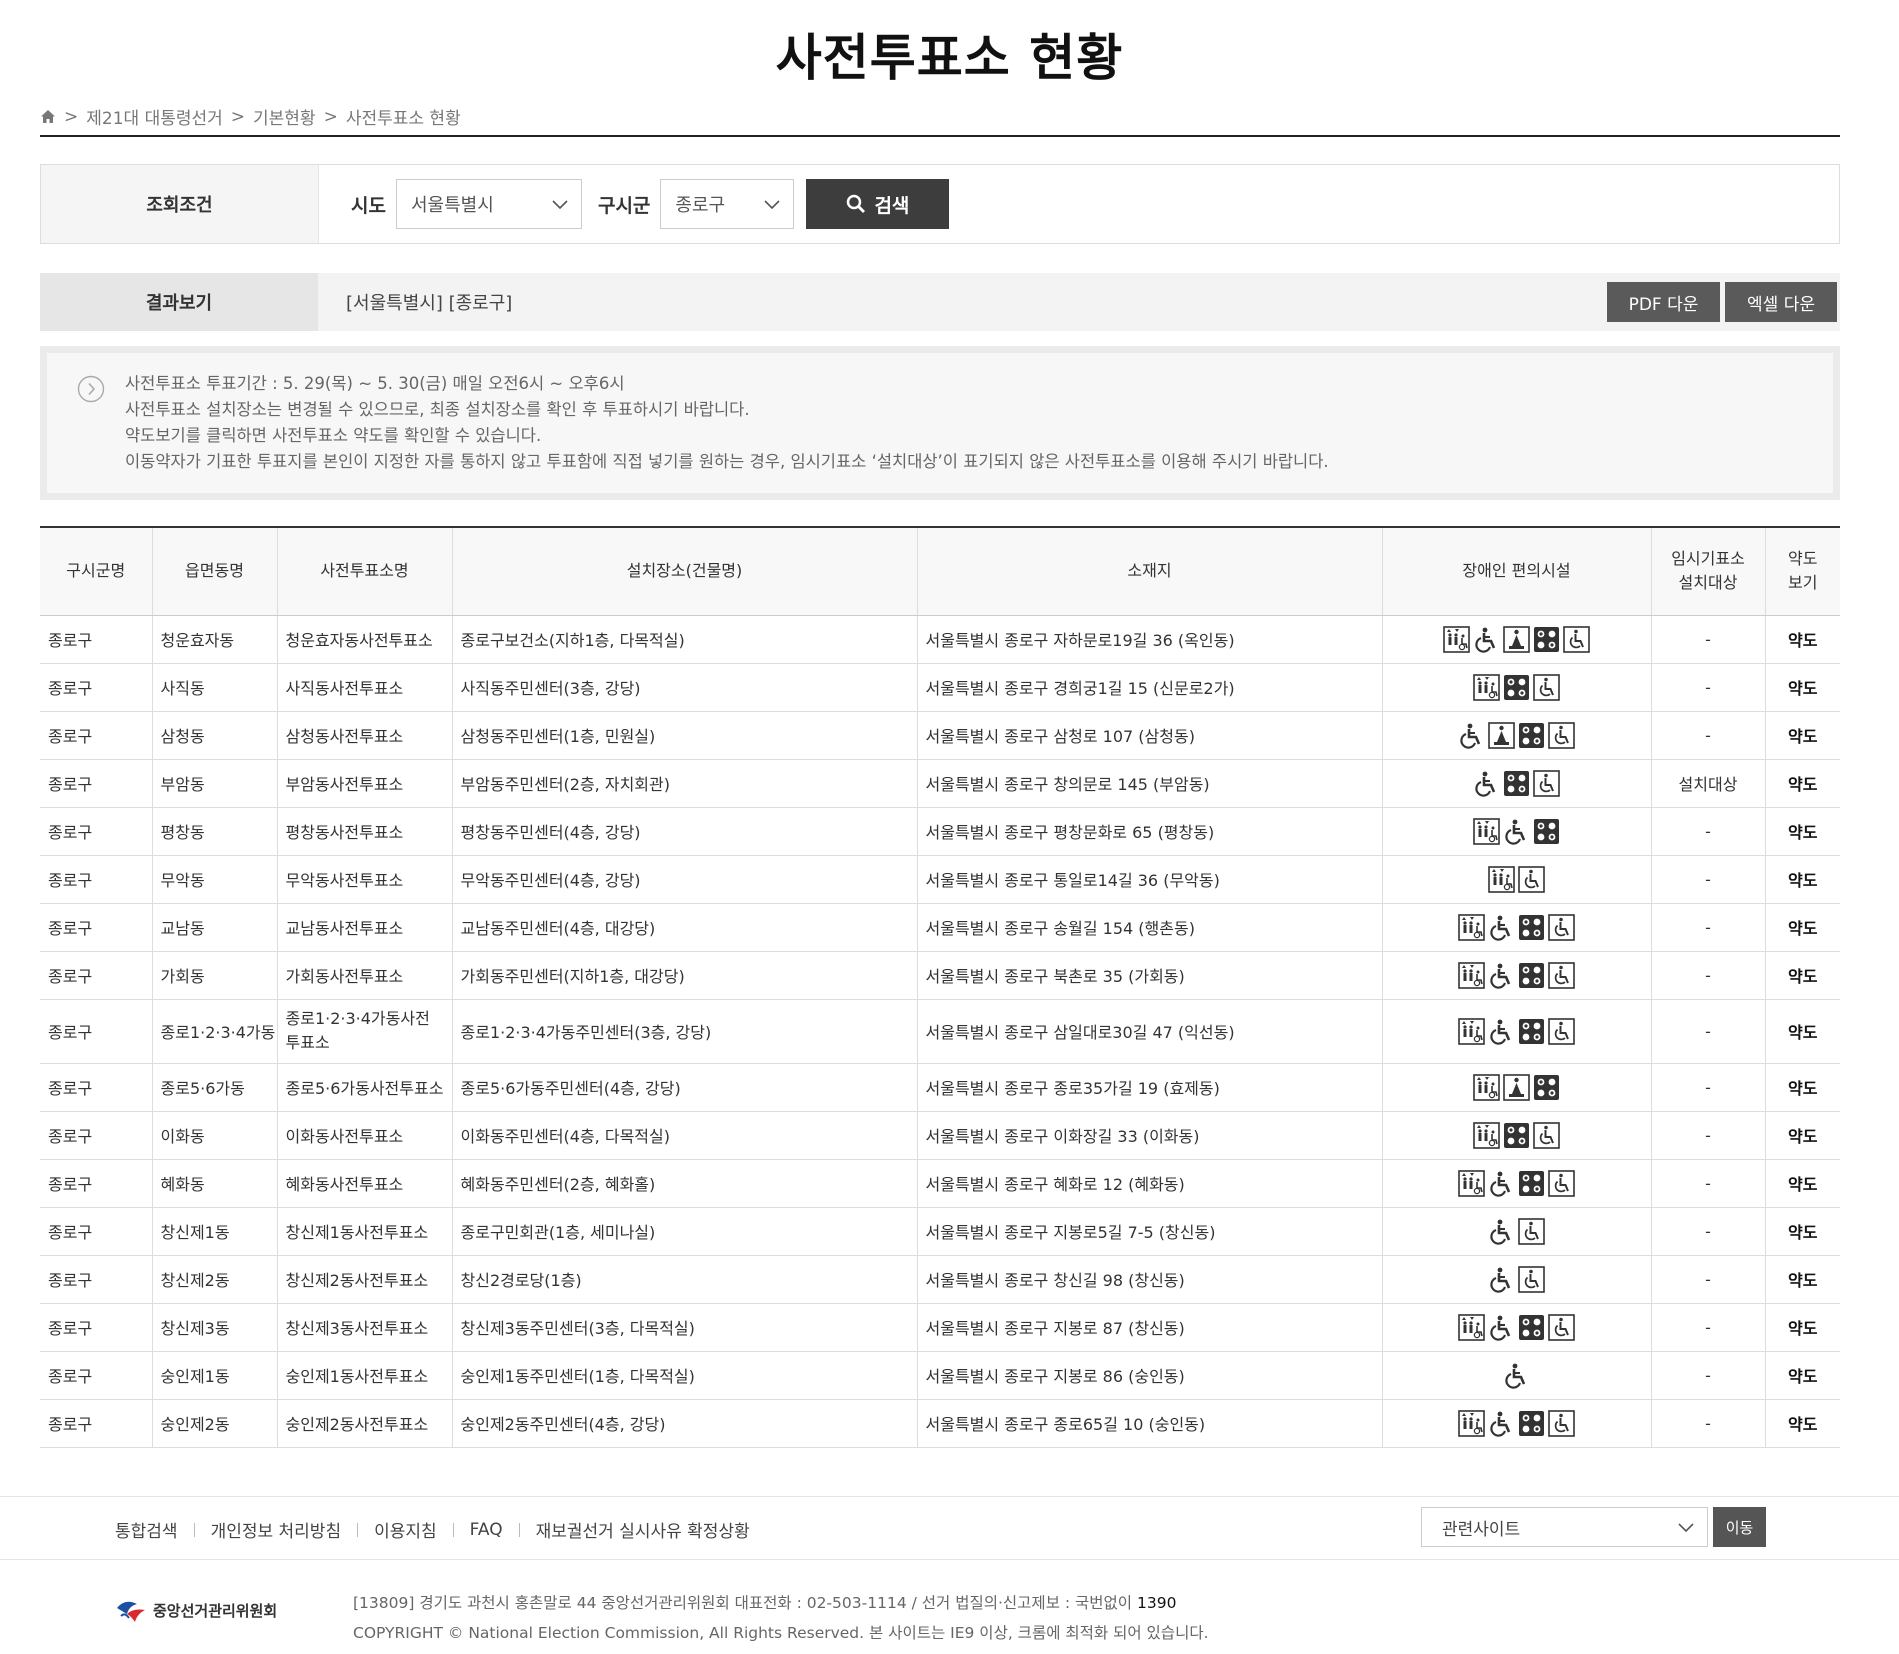  I want to click on search-button-label: 검색, so click(892, 205).